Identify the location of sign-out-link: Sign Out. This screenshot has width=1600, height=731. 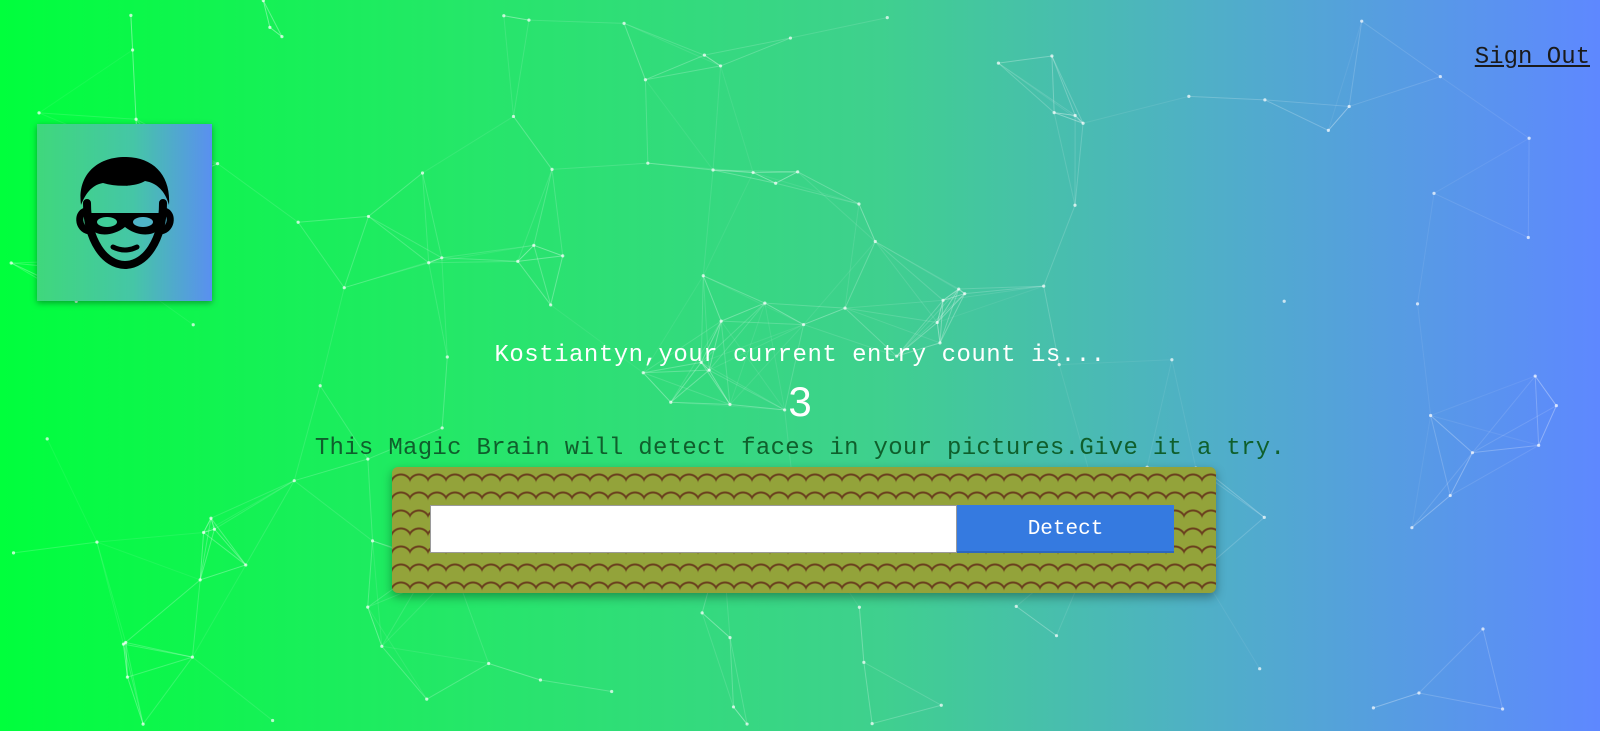
(1532, 57).